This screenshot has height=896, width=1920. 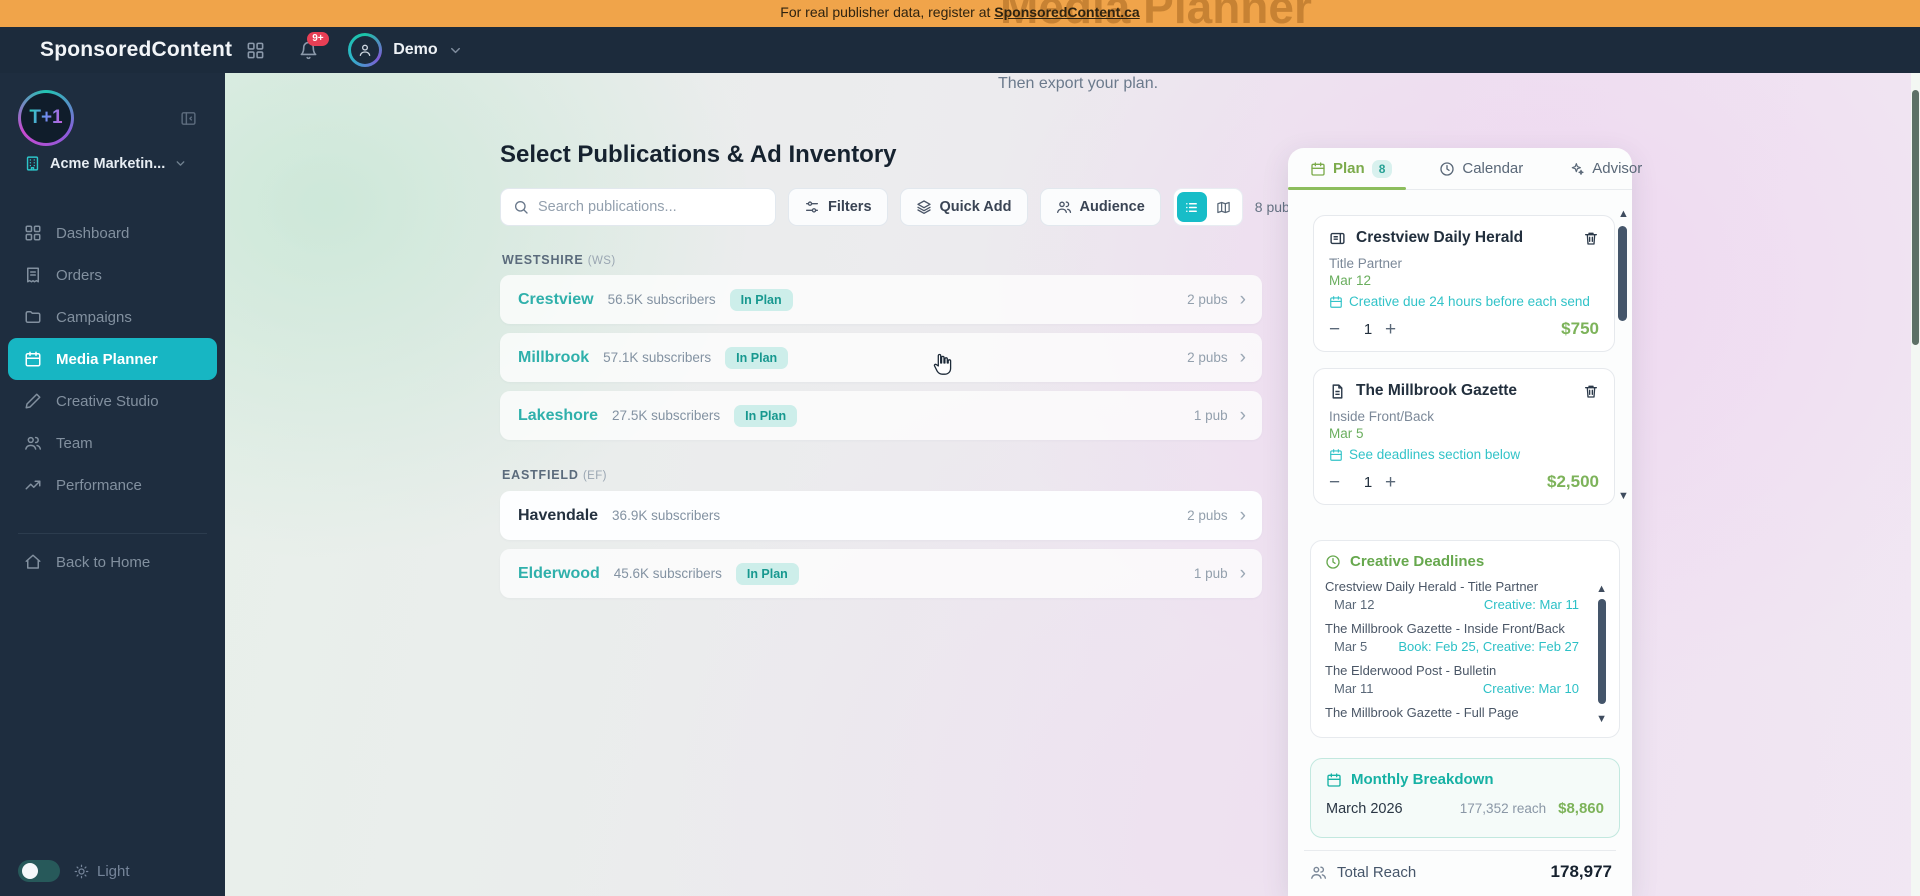 What do you see at coordinates (1915, 484) in the screenshot?
I see `page-scrollbar-track` at bounding box center [1915, 484].